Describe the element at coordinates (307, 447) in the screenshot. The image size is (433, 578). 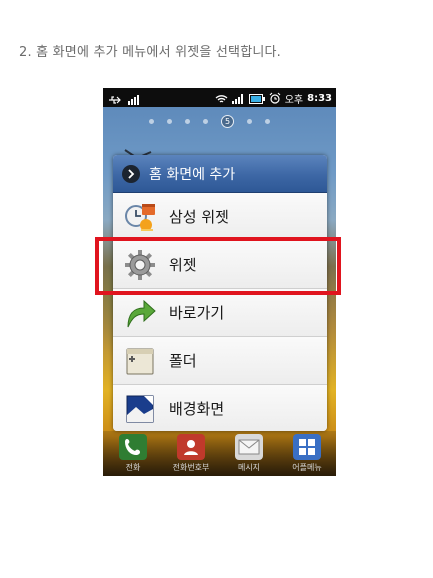
I see `app-grid-icon` at that location.